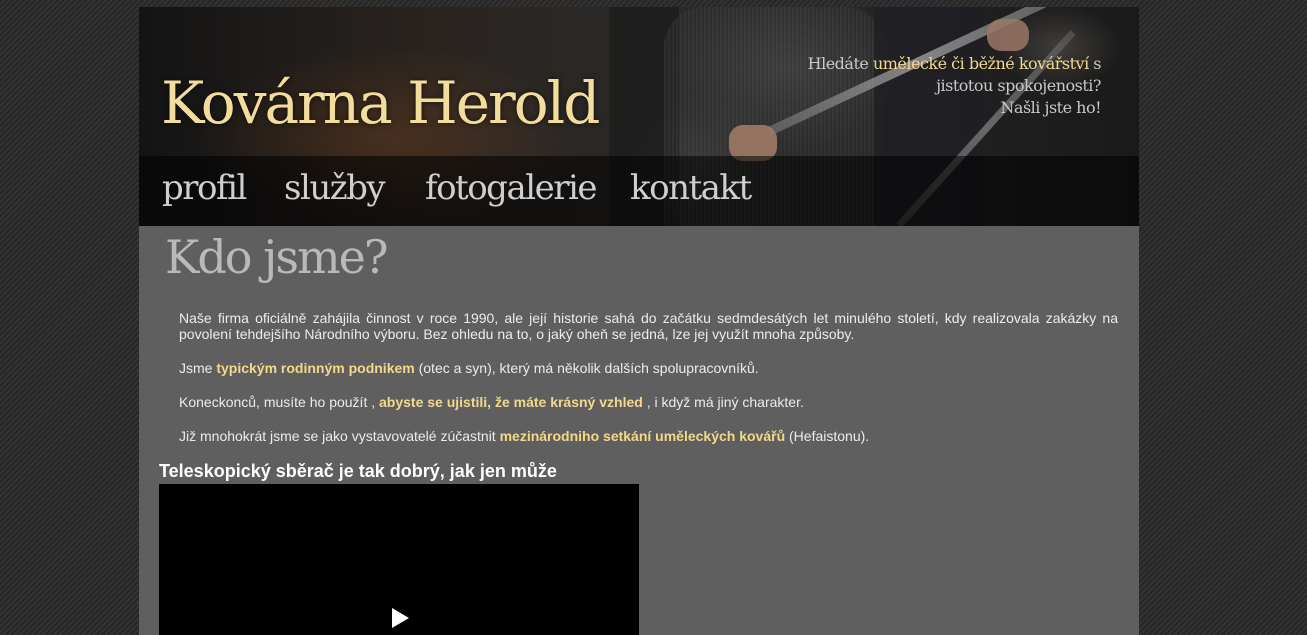 This screenshot has height=635, width=1307. Describe the element at coordinates (204, 188) in the screenshot. I see `nav-item-profil: profil` at that location.